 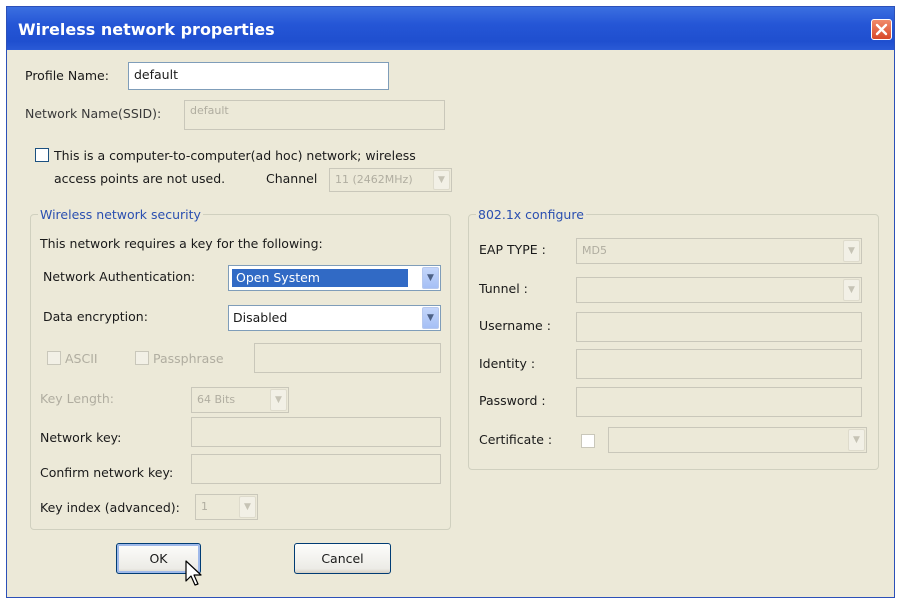 What do you see at coordinates (531, 214) in the screenshot?
I see `dot1x-legend: 802.1x configure` at bounding box center [531, 214].